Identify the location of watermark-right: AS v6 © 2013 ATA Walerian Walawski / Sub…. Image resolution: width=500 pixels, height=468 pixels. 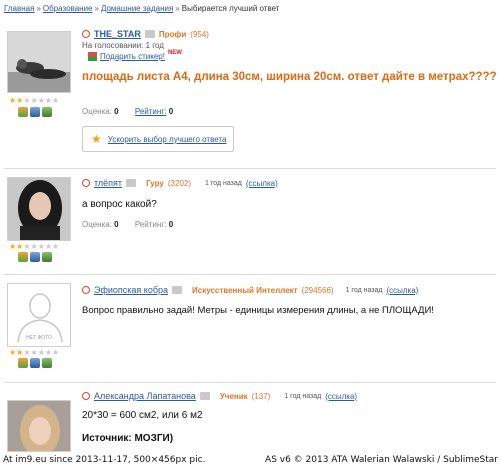
(381, 460).